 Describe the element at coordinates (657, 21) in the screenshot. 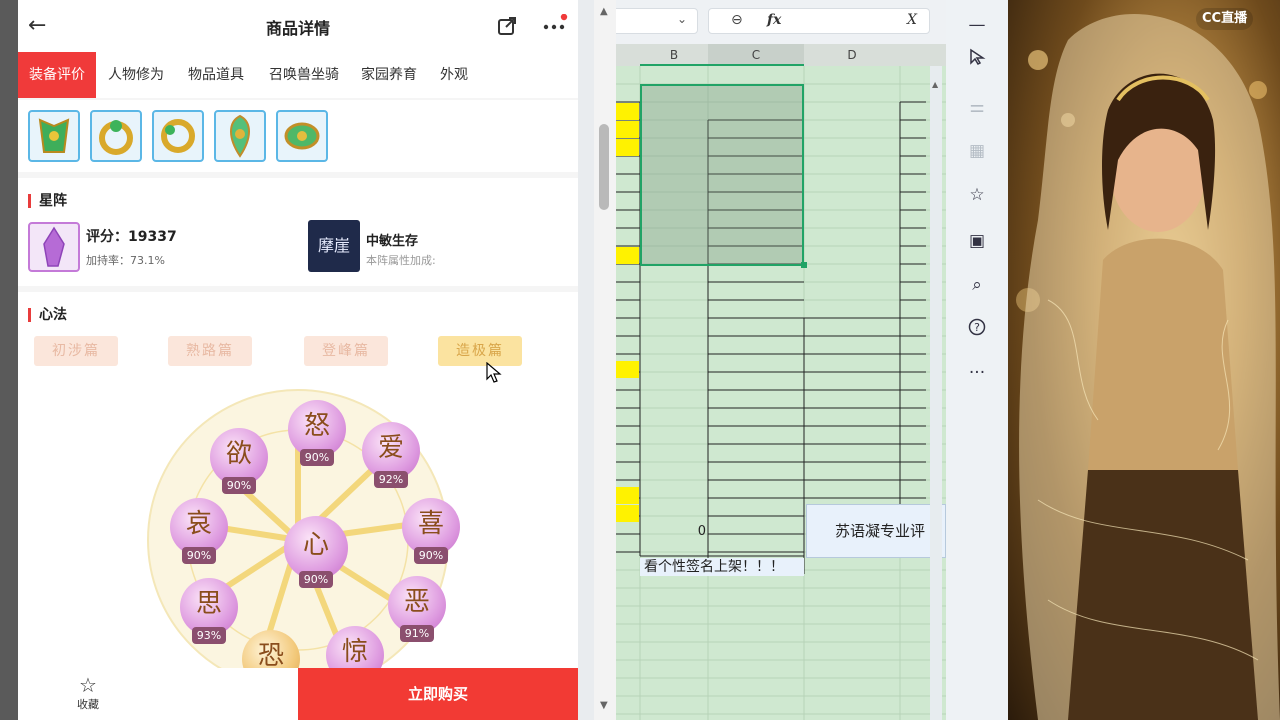

I see `name-box: ⌄` at that location.